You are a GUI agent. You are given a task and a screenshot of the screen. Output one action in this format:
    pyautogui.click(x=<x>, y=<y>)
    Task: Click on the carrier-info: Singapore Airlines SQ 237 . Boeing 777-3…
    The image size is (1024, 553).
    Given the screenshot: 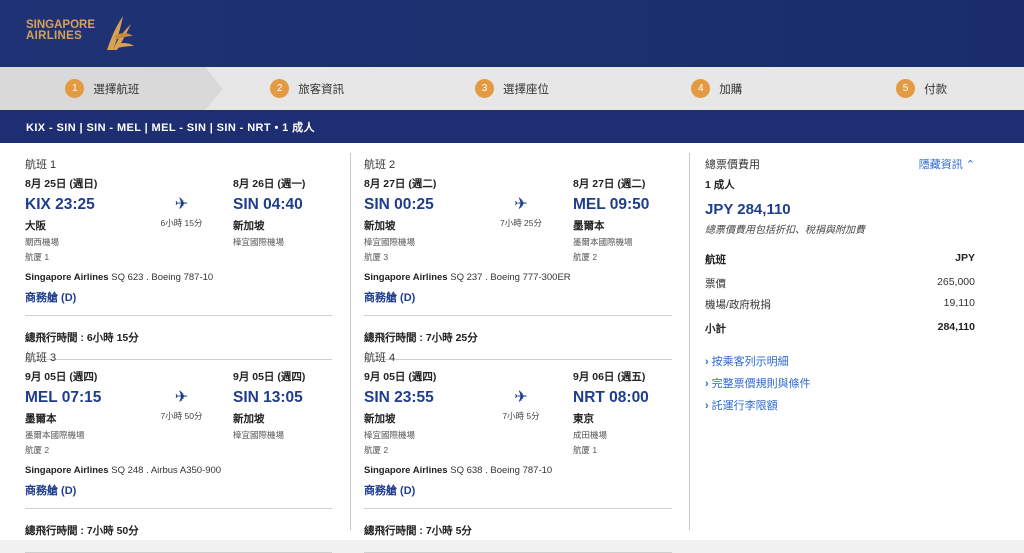 What is the action you would take?
    pyautogui.click(x=467, y=277)
    